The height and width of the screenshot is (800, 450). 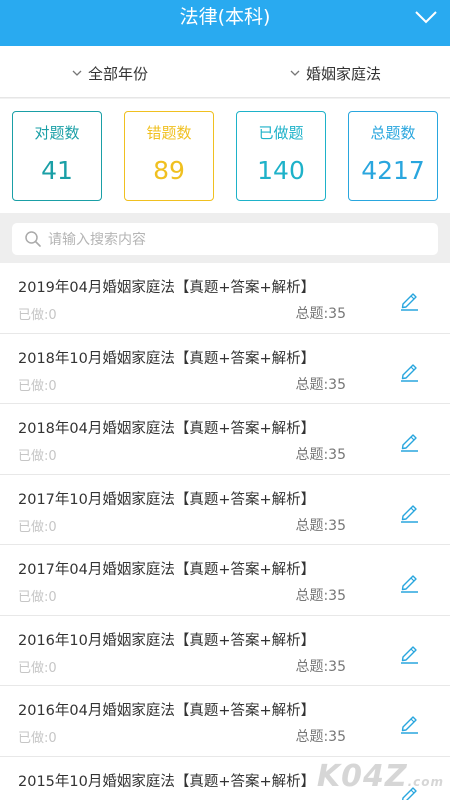 I want to click on stat-label: 对题数, so click(x=57, y=133).